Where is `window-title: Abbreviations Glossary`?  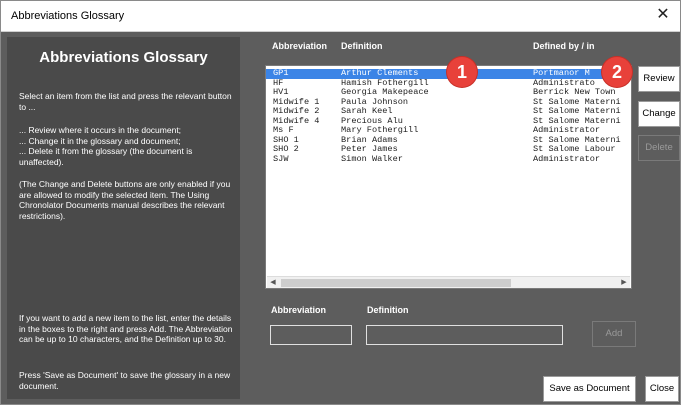 window-title: Abbreviations Glossary is located at coordinates (68, 16).